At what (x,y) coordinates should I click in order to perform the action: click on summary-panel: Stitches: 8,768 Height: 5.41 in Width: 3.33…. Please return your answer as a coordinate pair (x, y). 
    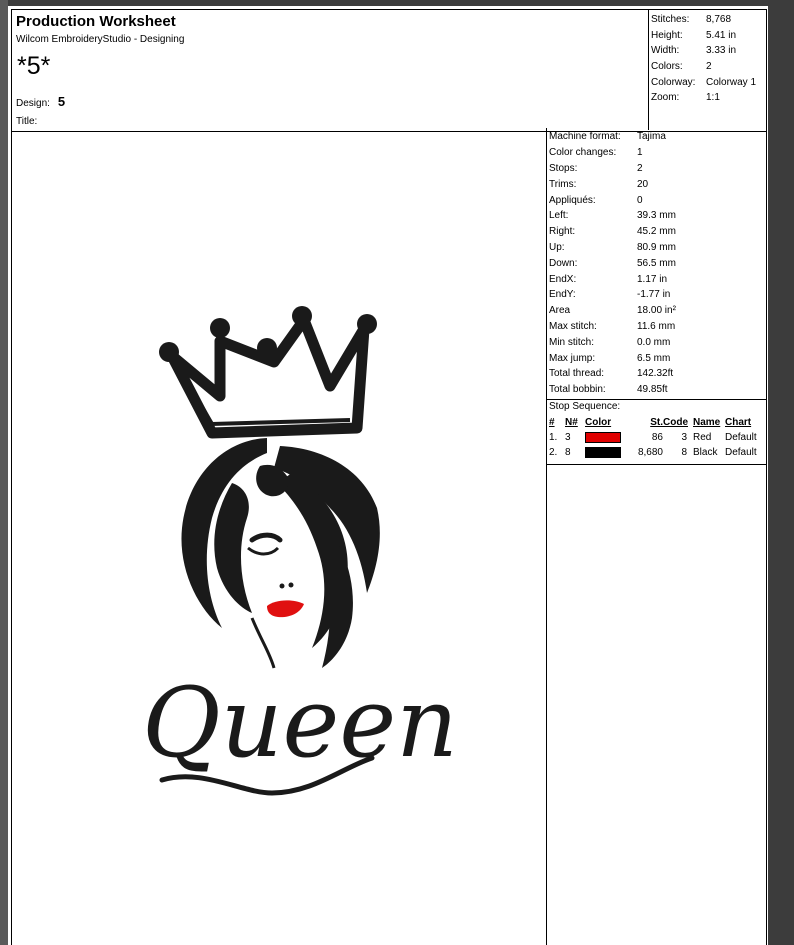
    Looking at the image, I should click on (707, 70).